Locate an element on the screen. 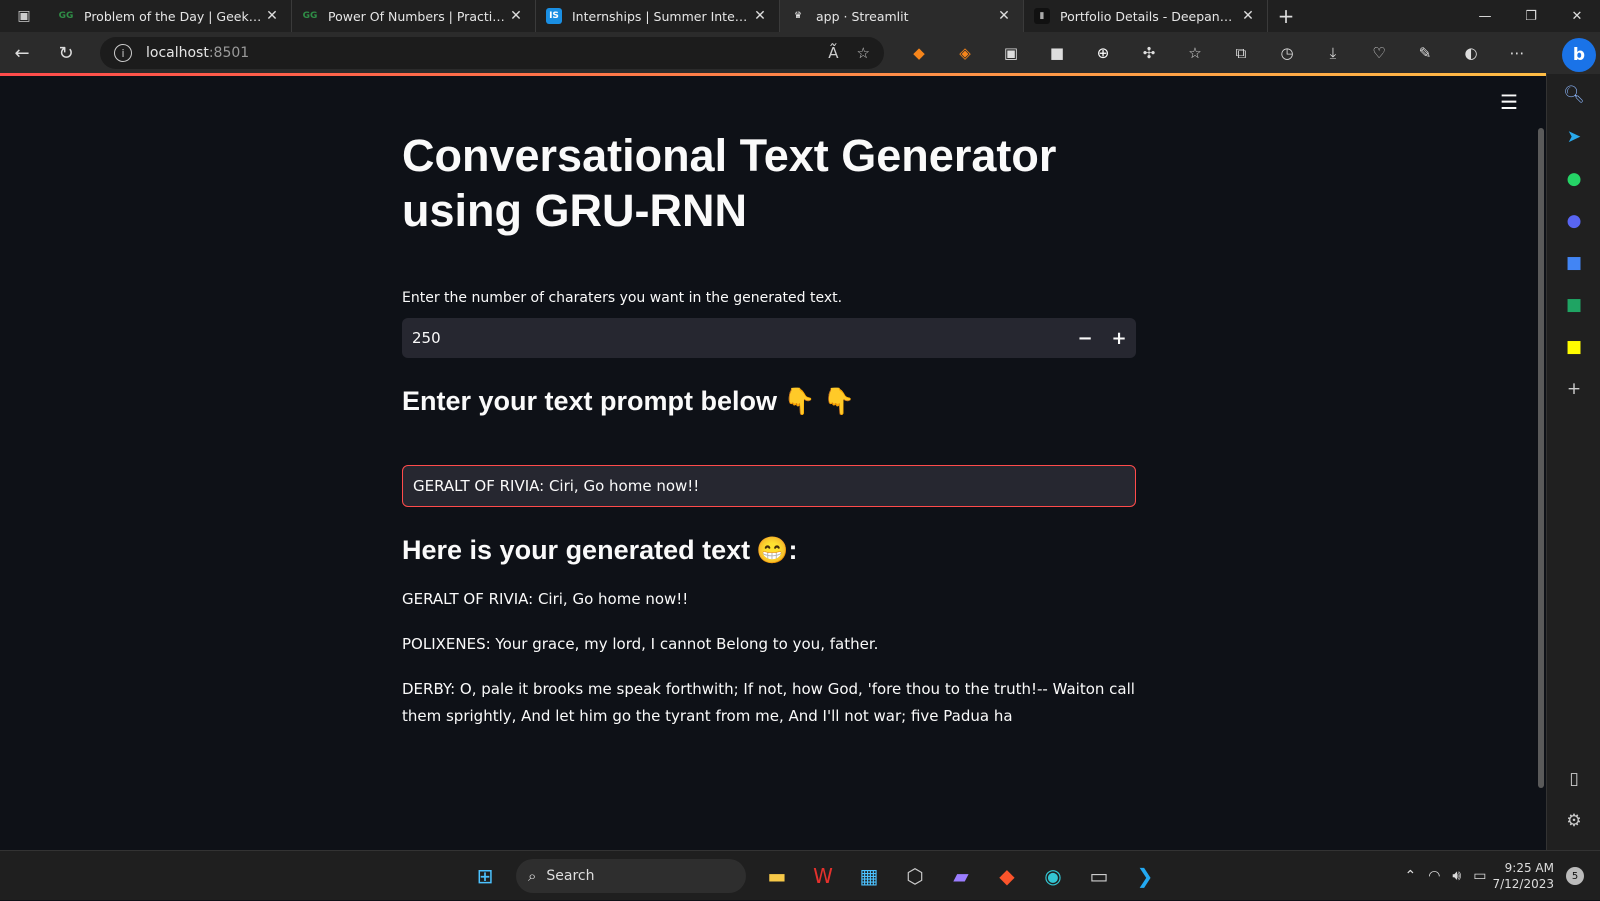  tab-title: Internships | Summer Internship is located at coordinates (661, 16).